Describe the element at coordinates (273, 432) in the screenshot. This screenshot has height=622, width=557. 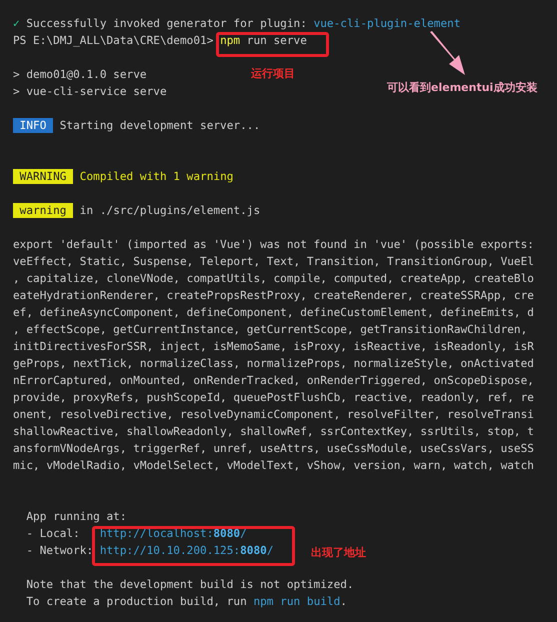
I see `terminal-text: shallowReactive, shallowReadonly, shallowRef, ssrContextKey, ssrUtils, stop, t` at that location.